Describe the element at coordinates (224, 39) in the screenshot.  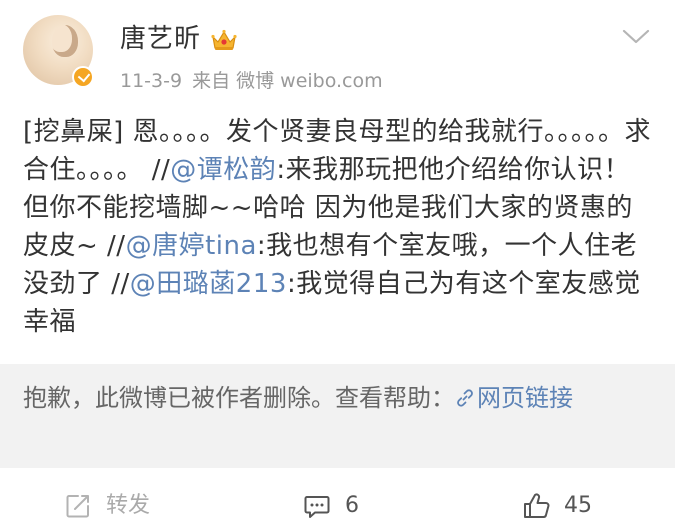
I see `crown-icon` at that location.